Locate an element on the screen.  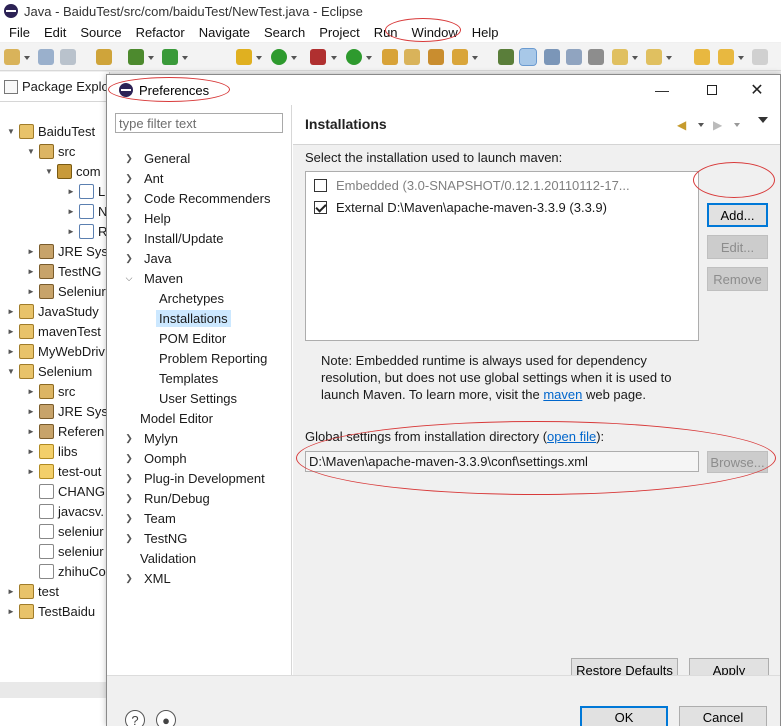
tree-item-user-settings: User Settings is located at coordinates (198, 398).